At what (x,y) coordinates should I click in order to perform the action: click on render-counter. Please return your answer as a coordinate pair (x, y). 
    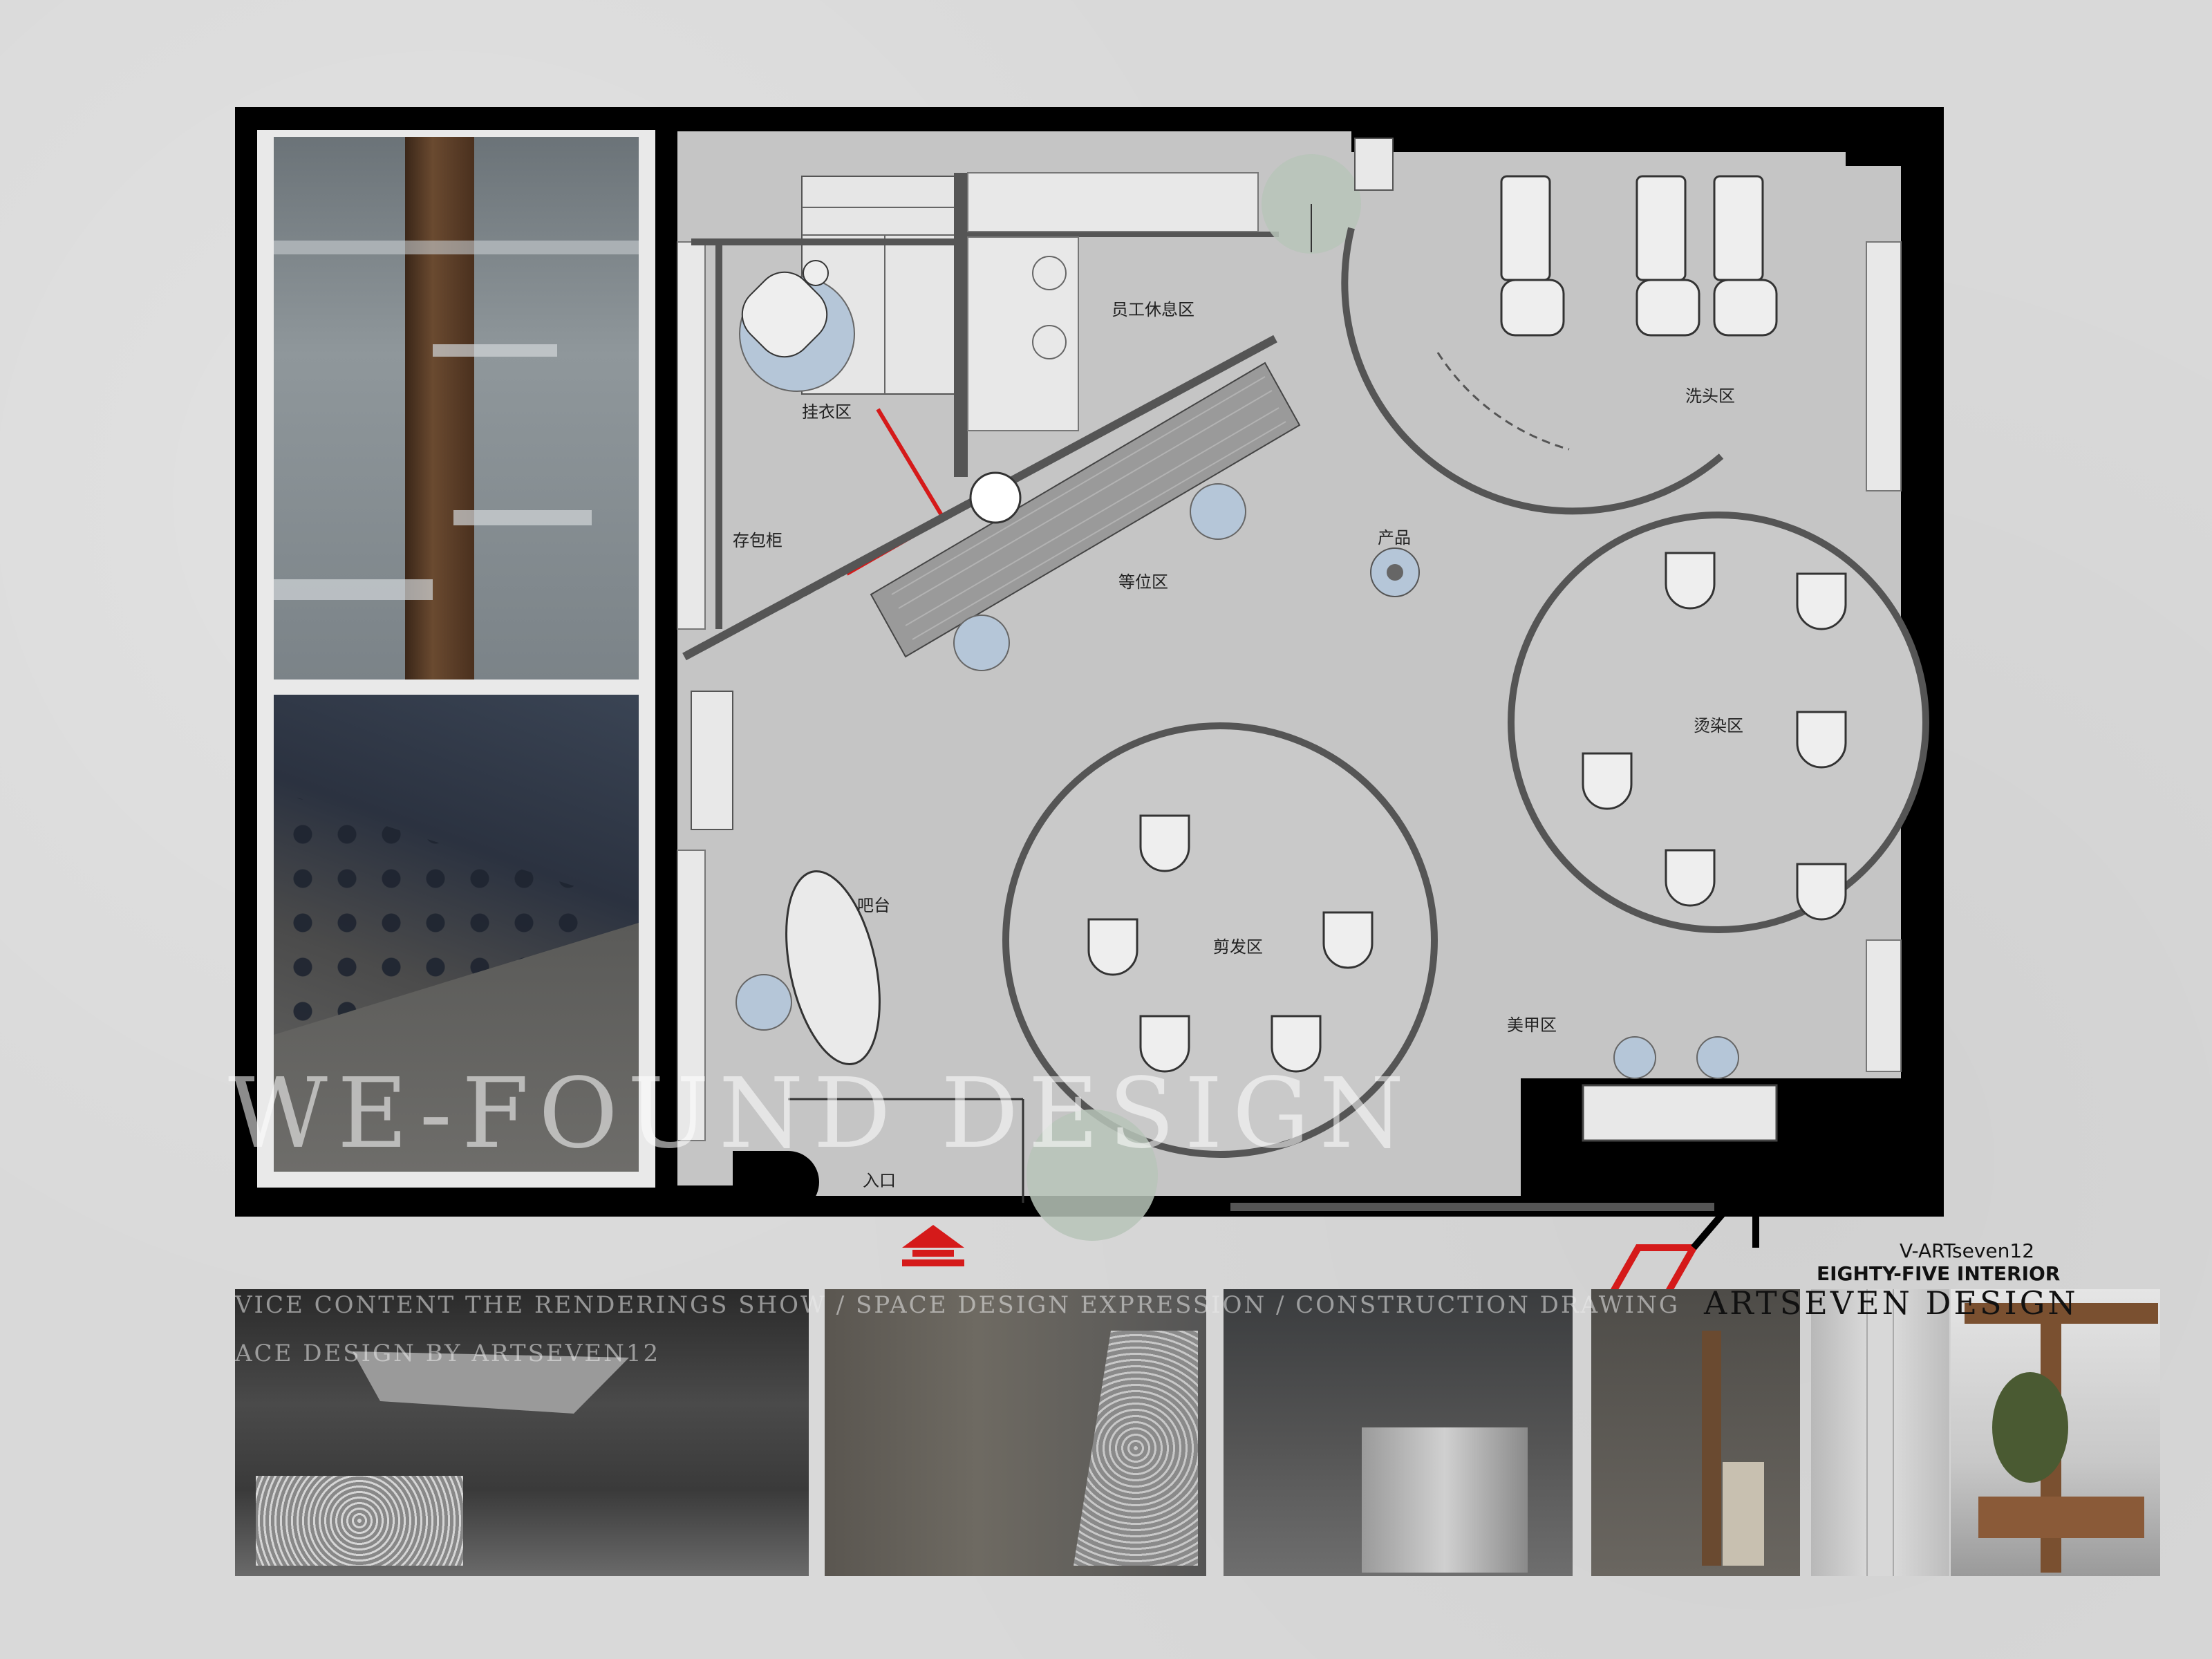
    Looking at the image, I should click on (1398, 1432).